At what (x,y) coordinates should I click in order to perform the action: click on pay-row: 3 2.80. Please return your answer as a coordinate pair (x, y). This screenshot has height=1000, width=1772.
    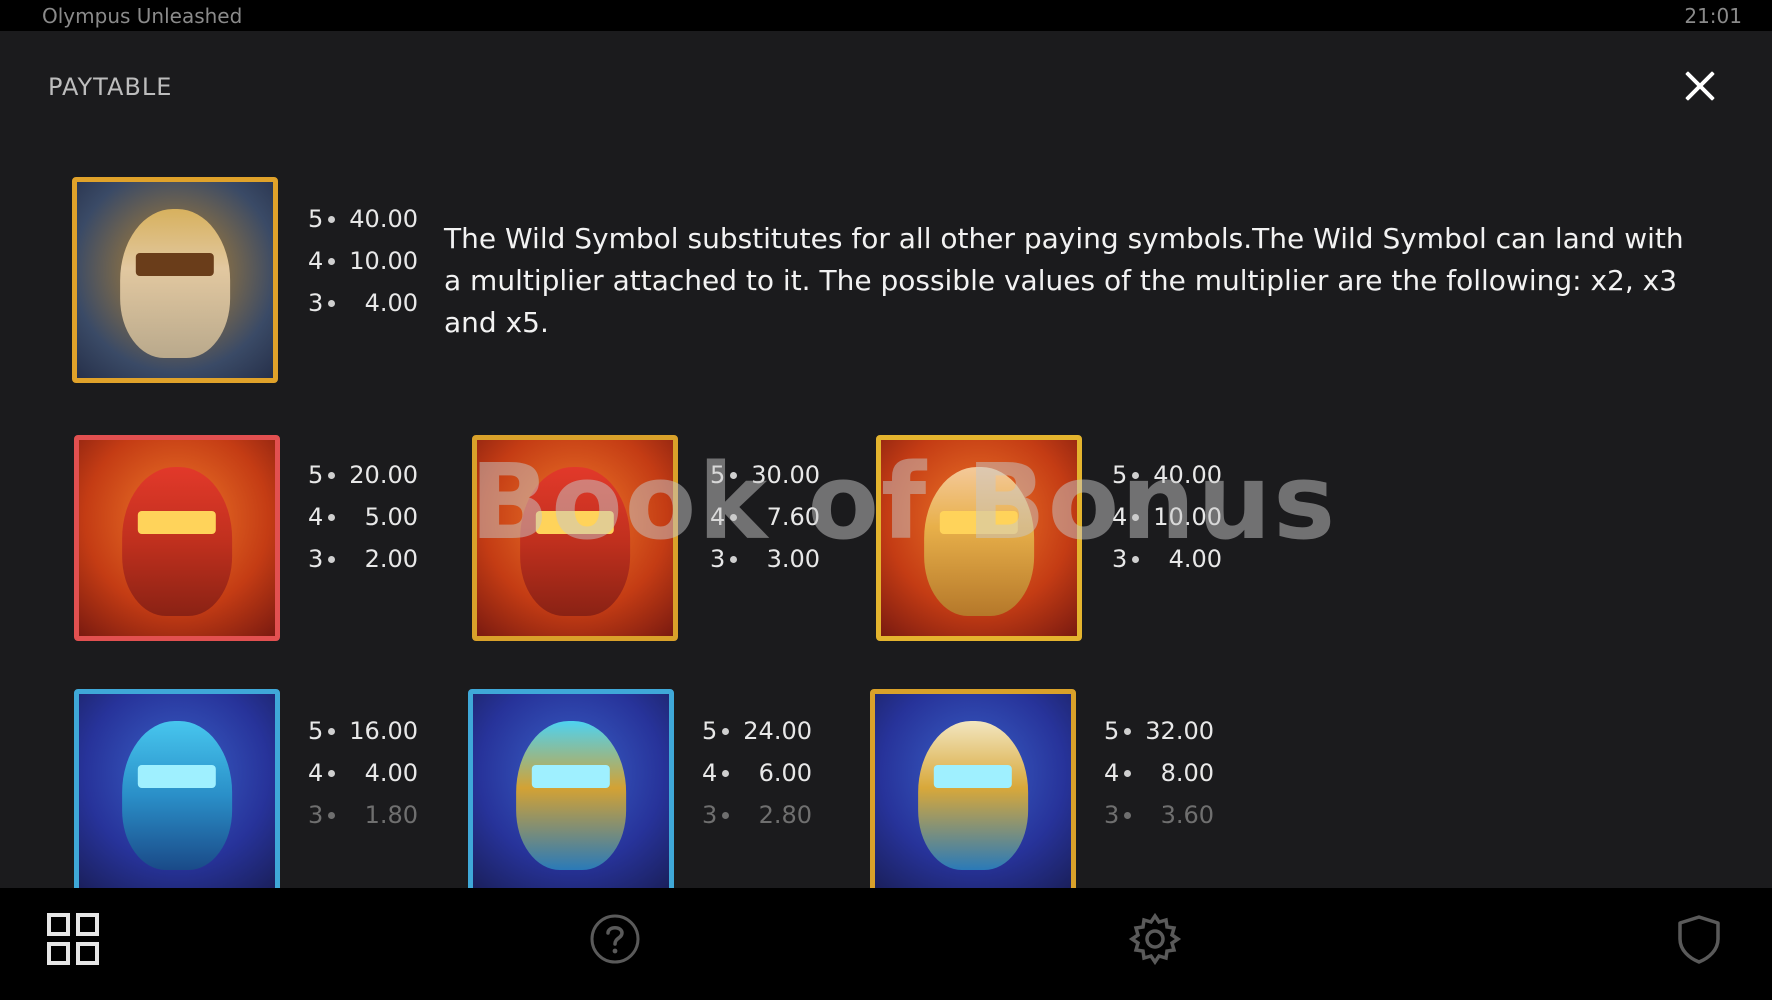
    Looking at the image, I should click on (757, 815).